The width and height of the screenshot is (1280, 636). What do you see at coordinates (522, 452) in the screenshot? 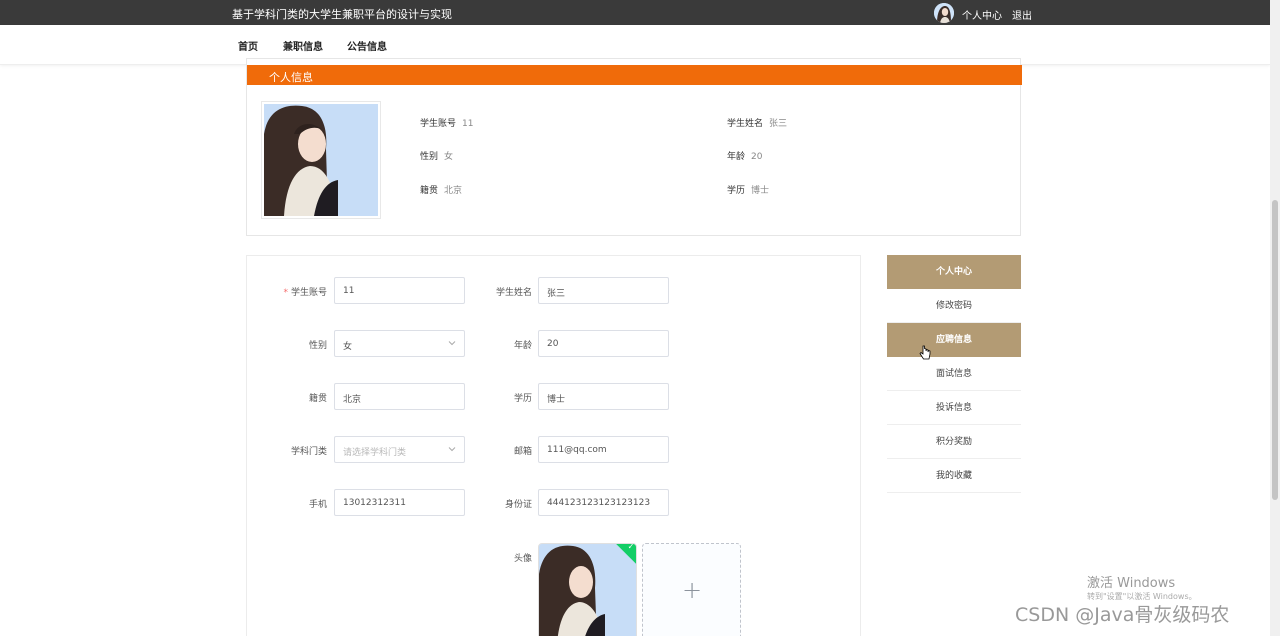
I see `email-label: 邮箱` at bounding box center [522, 452].